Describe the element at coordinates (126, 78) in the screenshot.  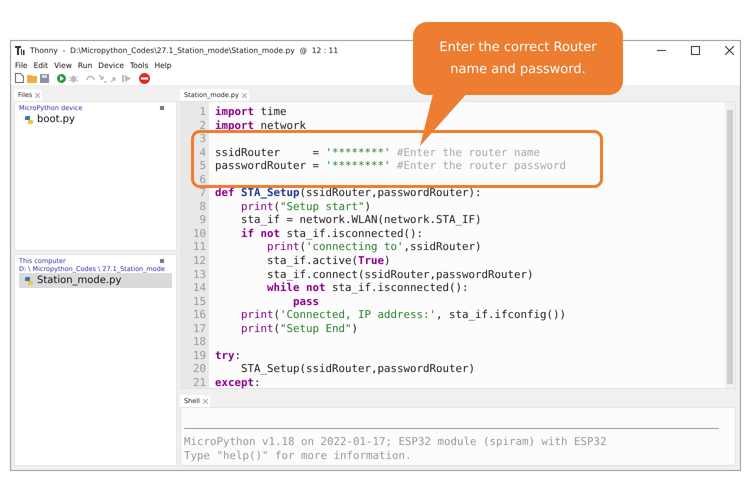
I see `resume-icon` at that location.